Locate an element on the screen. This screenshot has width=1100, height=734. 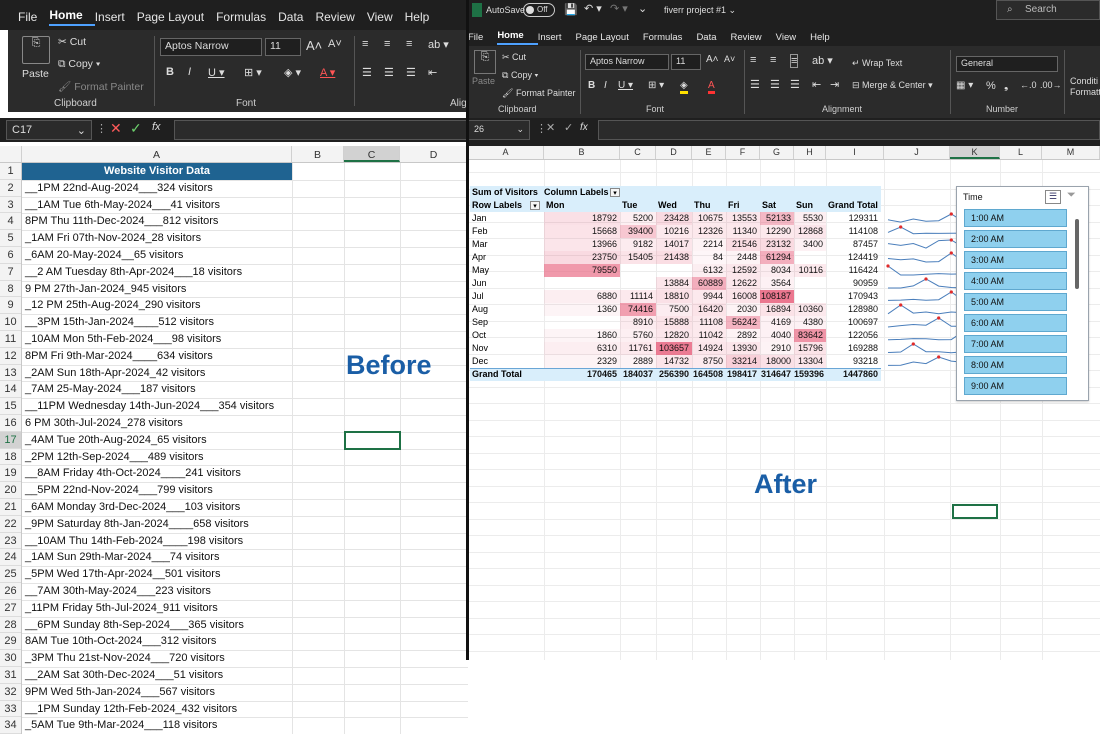
row-header-9: 9 is located at coordinates (10, 306).